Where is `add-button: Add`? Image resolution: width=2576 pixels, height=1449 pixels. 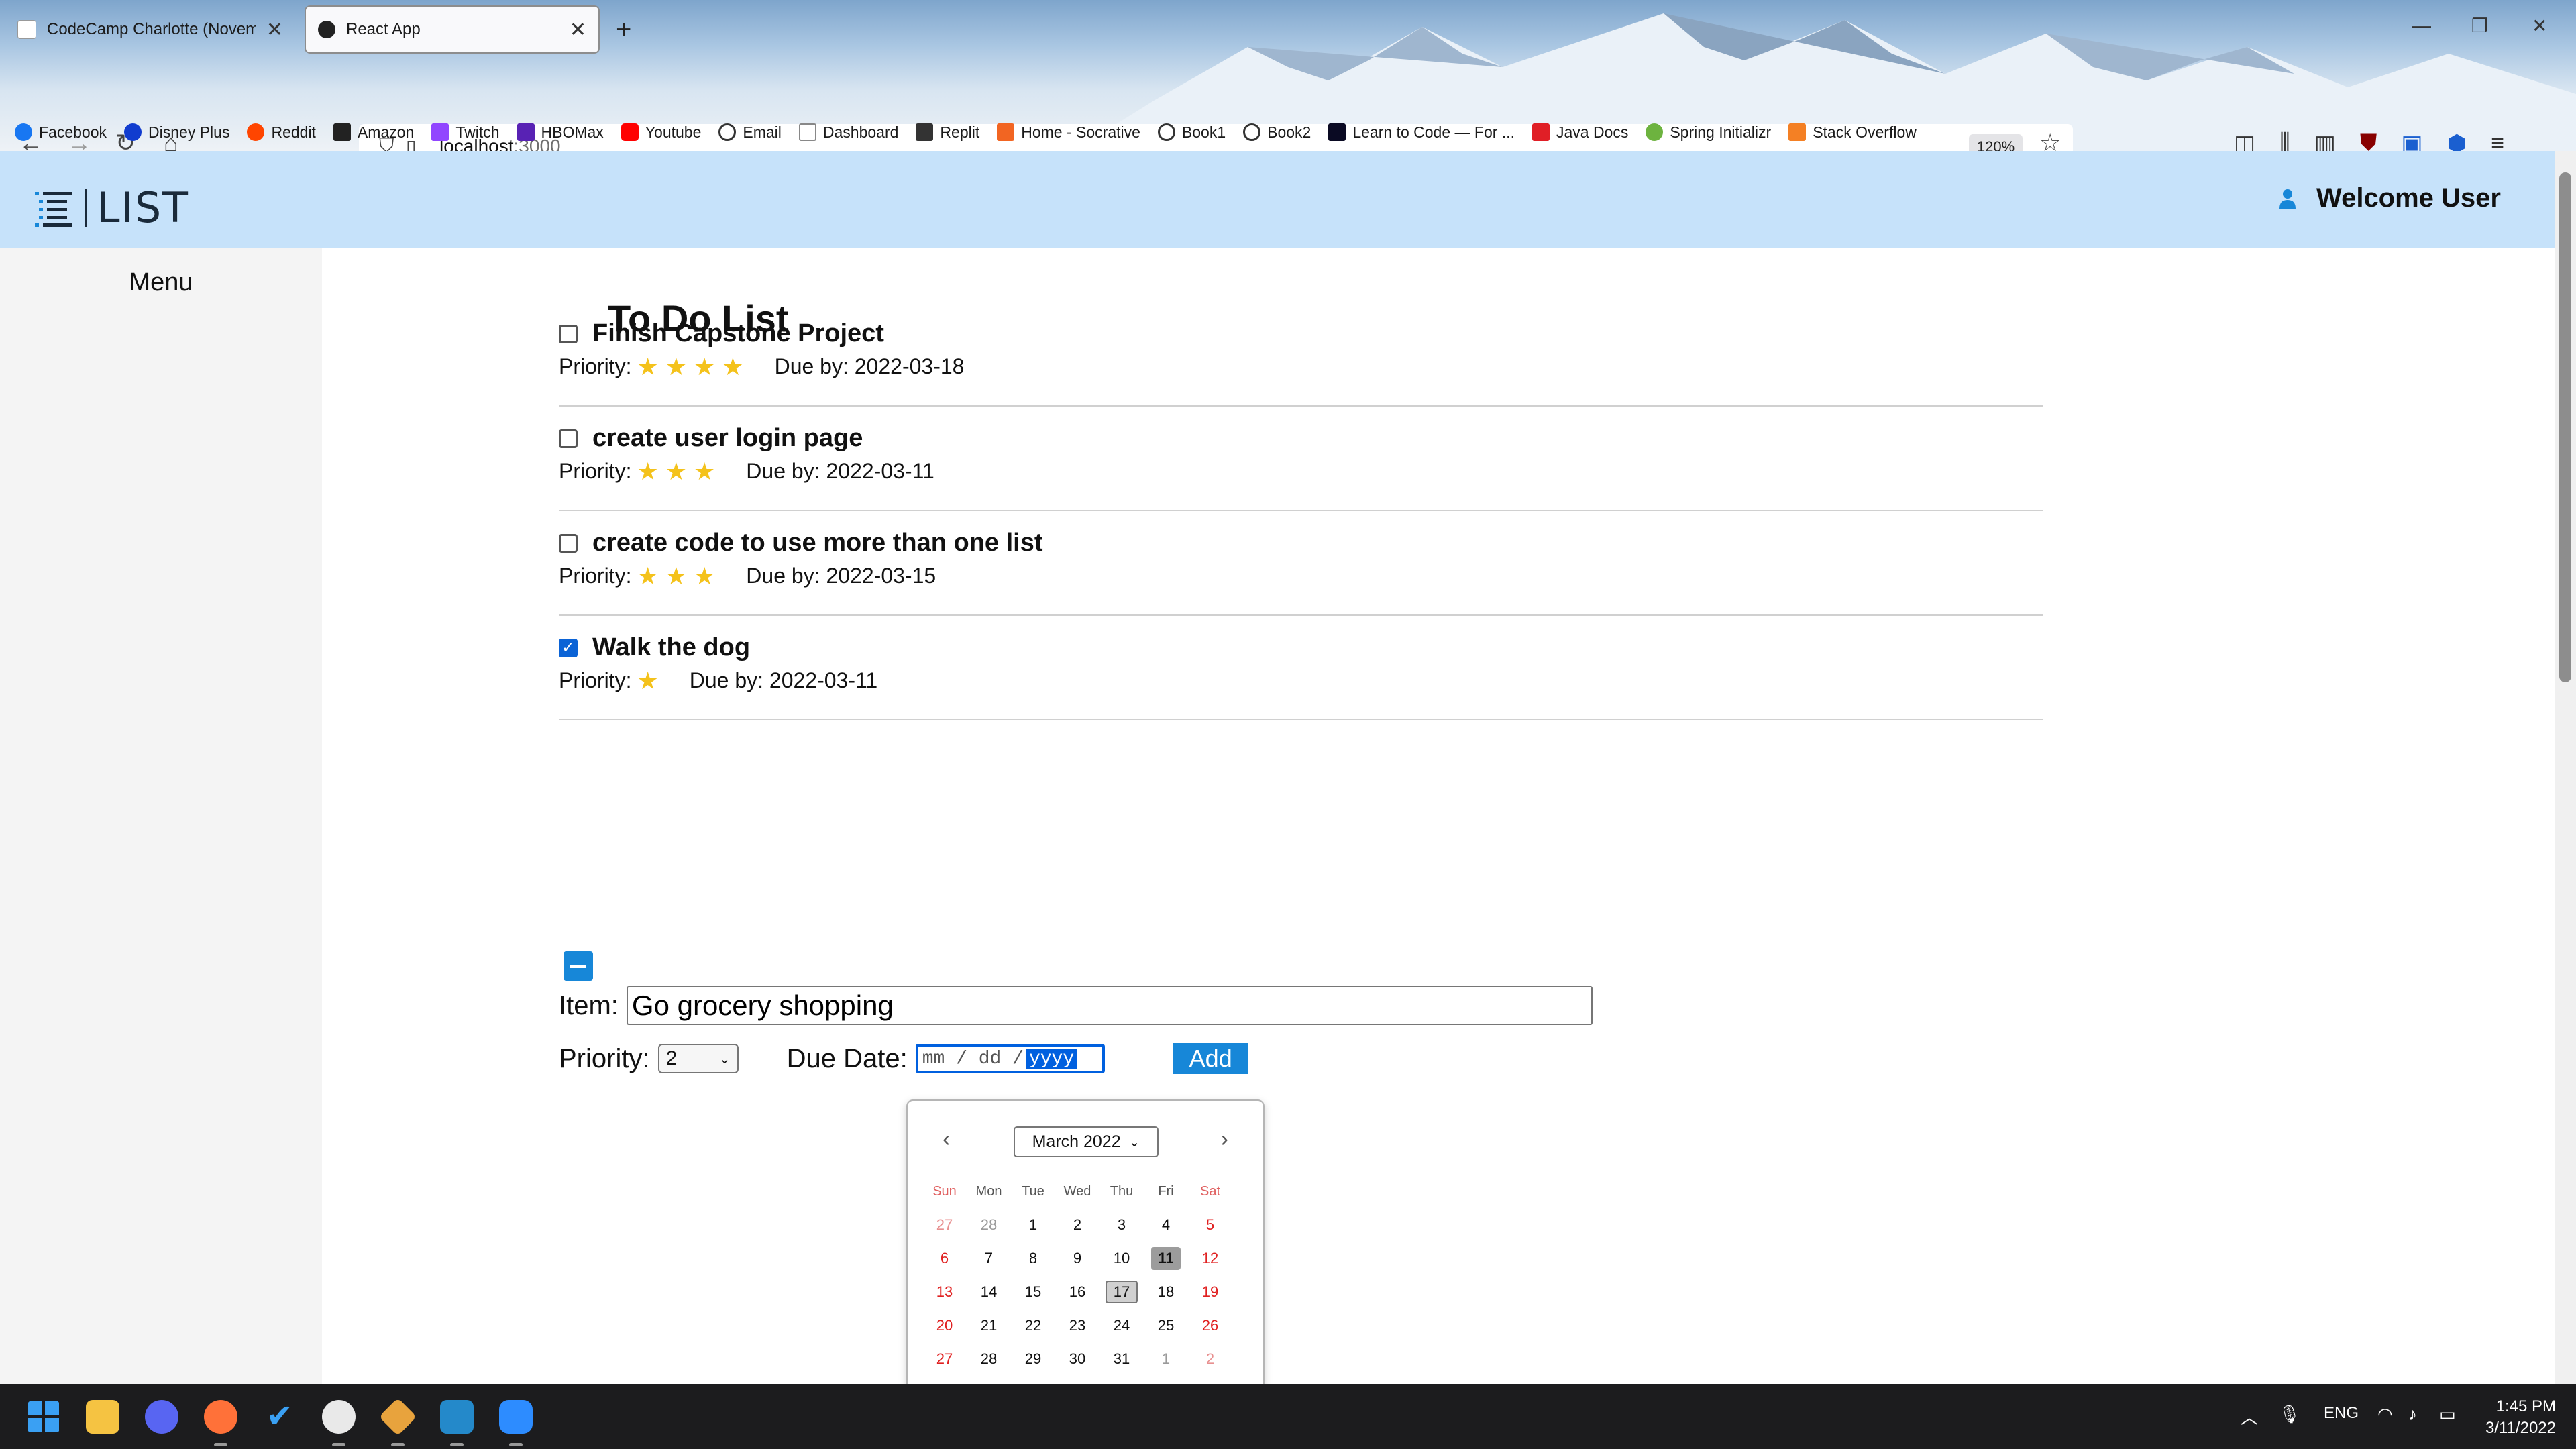
add-button: Add is located at coordinates (1210, 1058).